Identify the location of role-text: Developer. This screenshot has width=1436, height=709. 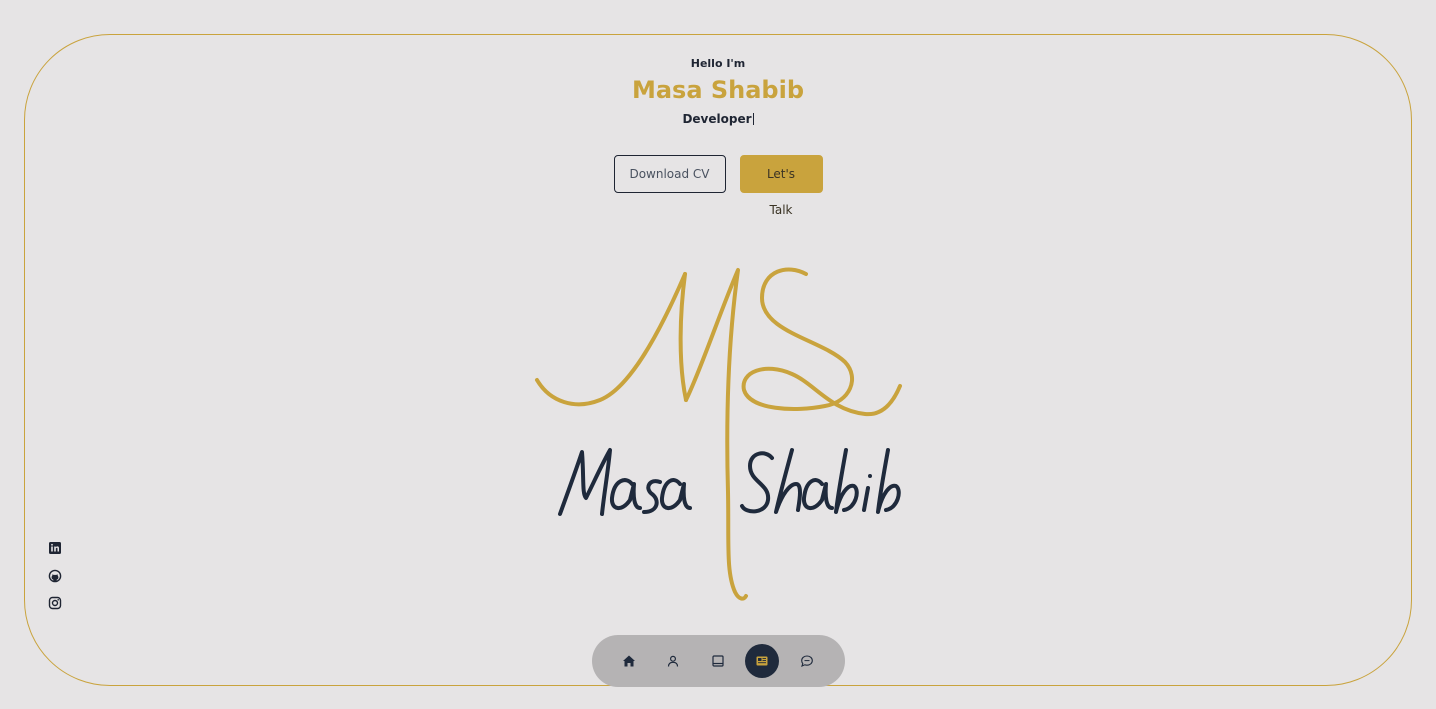
(717, 119).